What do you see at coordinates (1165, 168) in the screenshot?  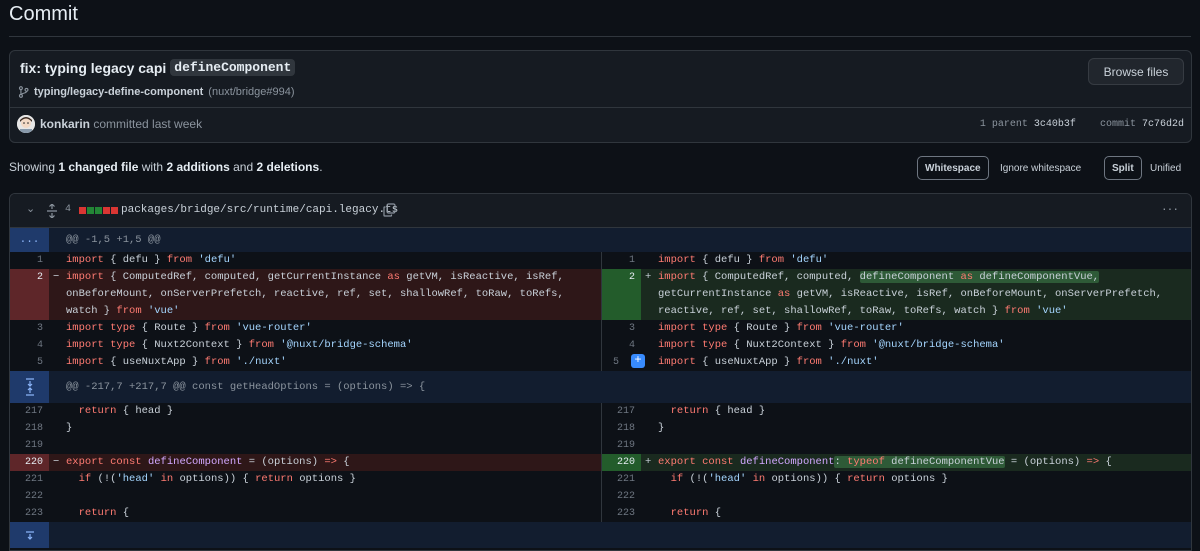 I see `unified-view-button: Unified` at bounding box center [1165, 168].